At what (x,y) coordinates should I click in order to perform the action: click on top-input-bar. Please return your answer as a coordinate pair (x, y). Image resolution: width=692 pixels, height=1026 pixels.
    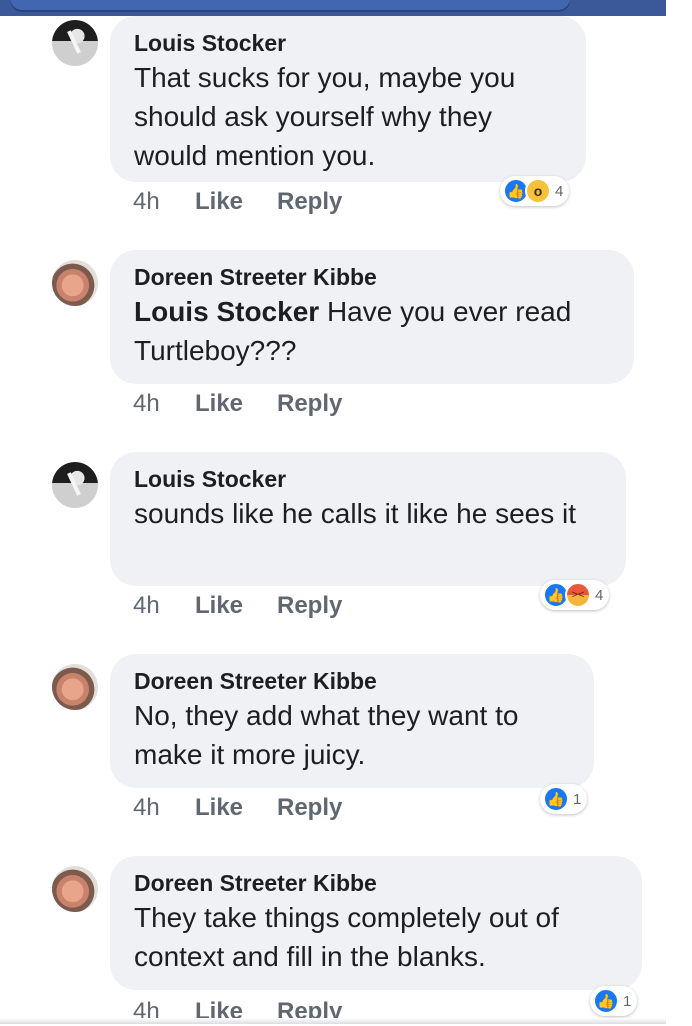
    Looking at the image, I should click on (290, 6).